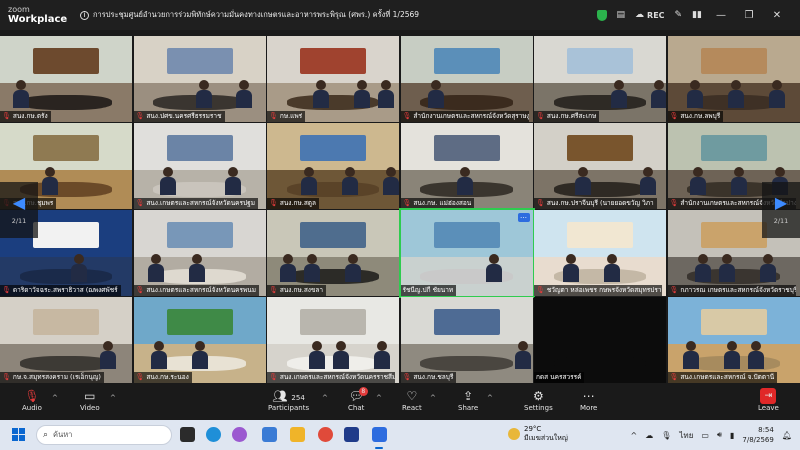 This screenshot has width=800, height=450. Describe the element at coordinates (286, 116) in the screenshot. I see `participant-name-label: 🎙︎ กษ.แพร่` at that location.